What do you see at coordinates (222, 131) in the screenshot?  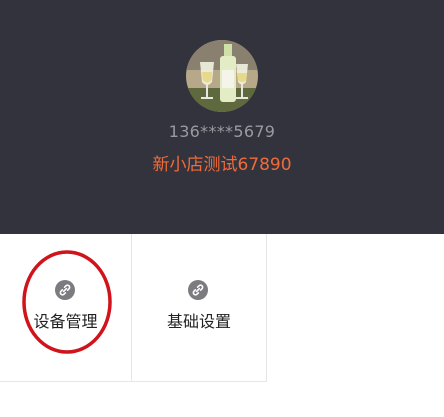 I see `phone-number: 136****5679` at bounding box center [222, 131].